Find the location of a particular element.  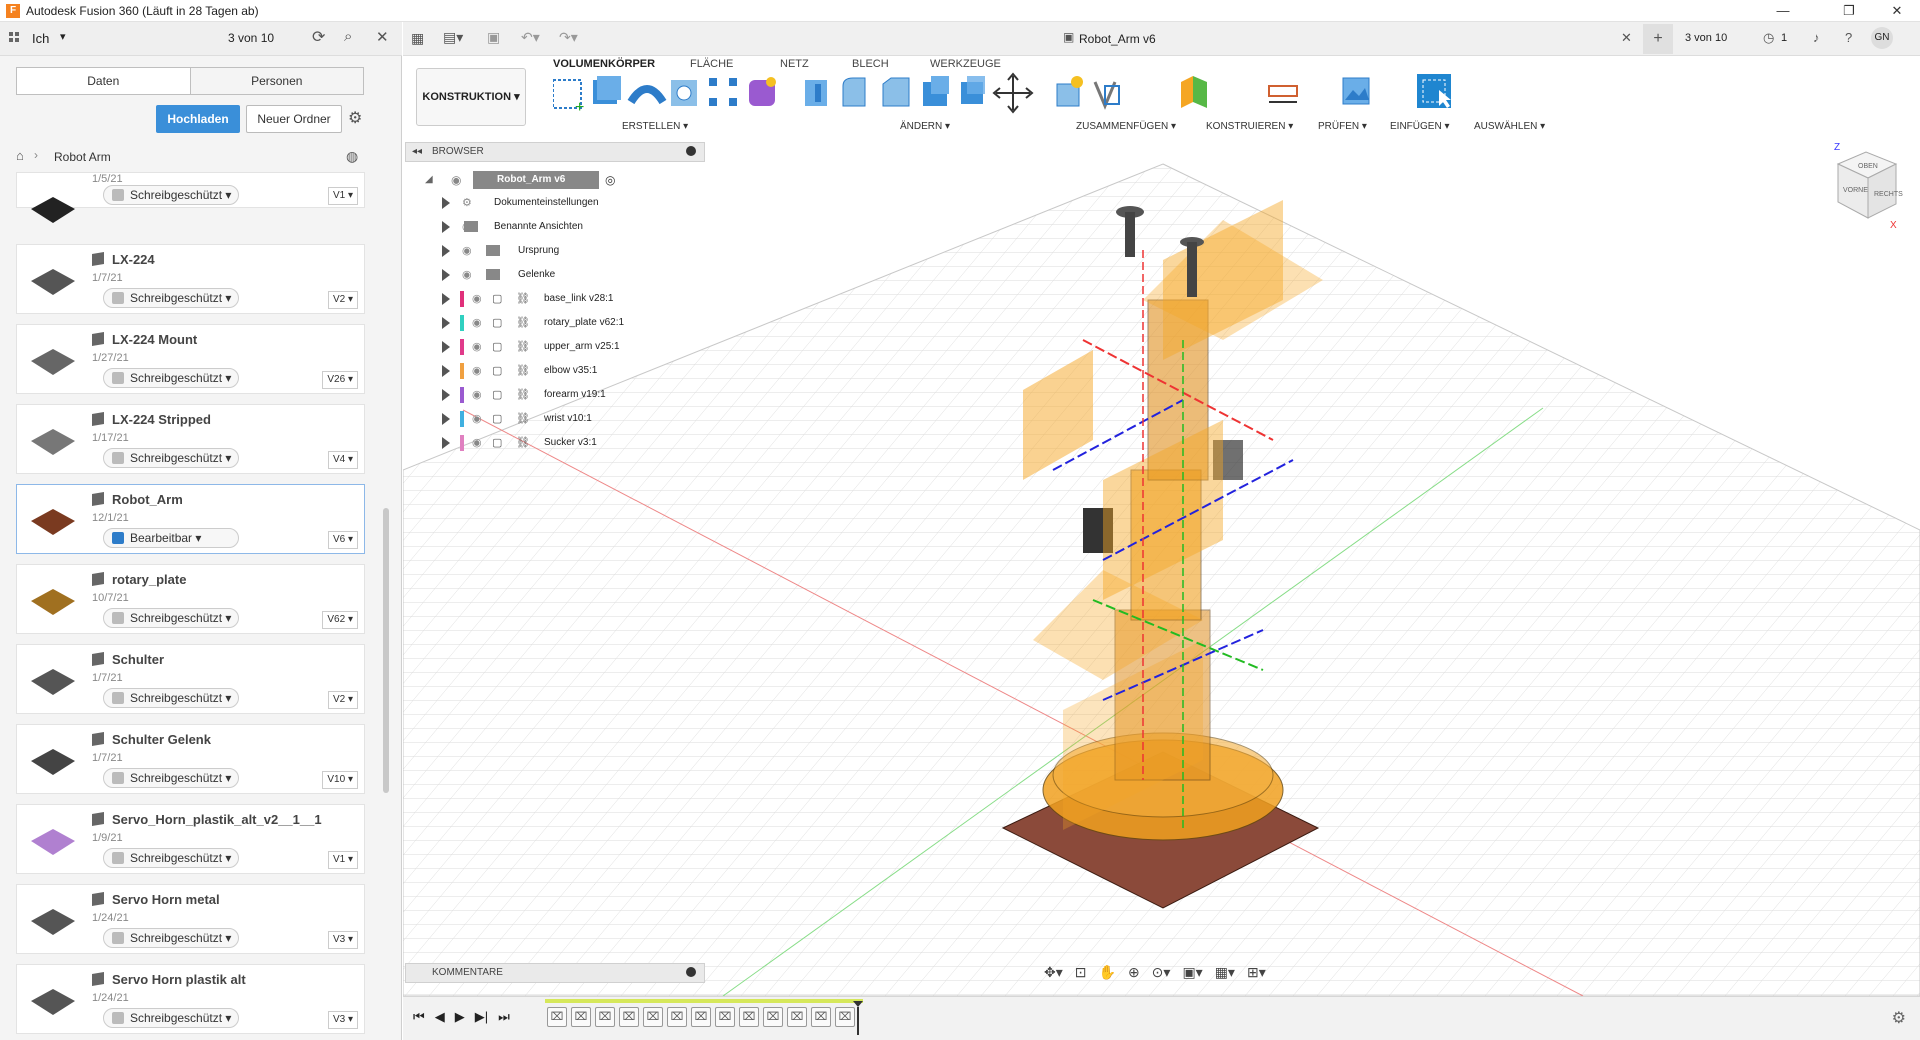

close-tab-icon: ✕ is located at coordinates (1626, 38).